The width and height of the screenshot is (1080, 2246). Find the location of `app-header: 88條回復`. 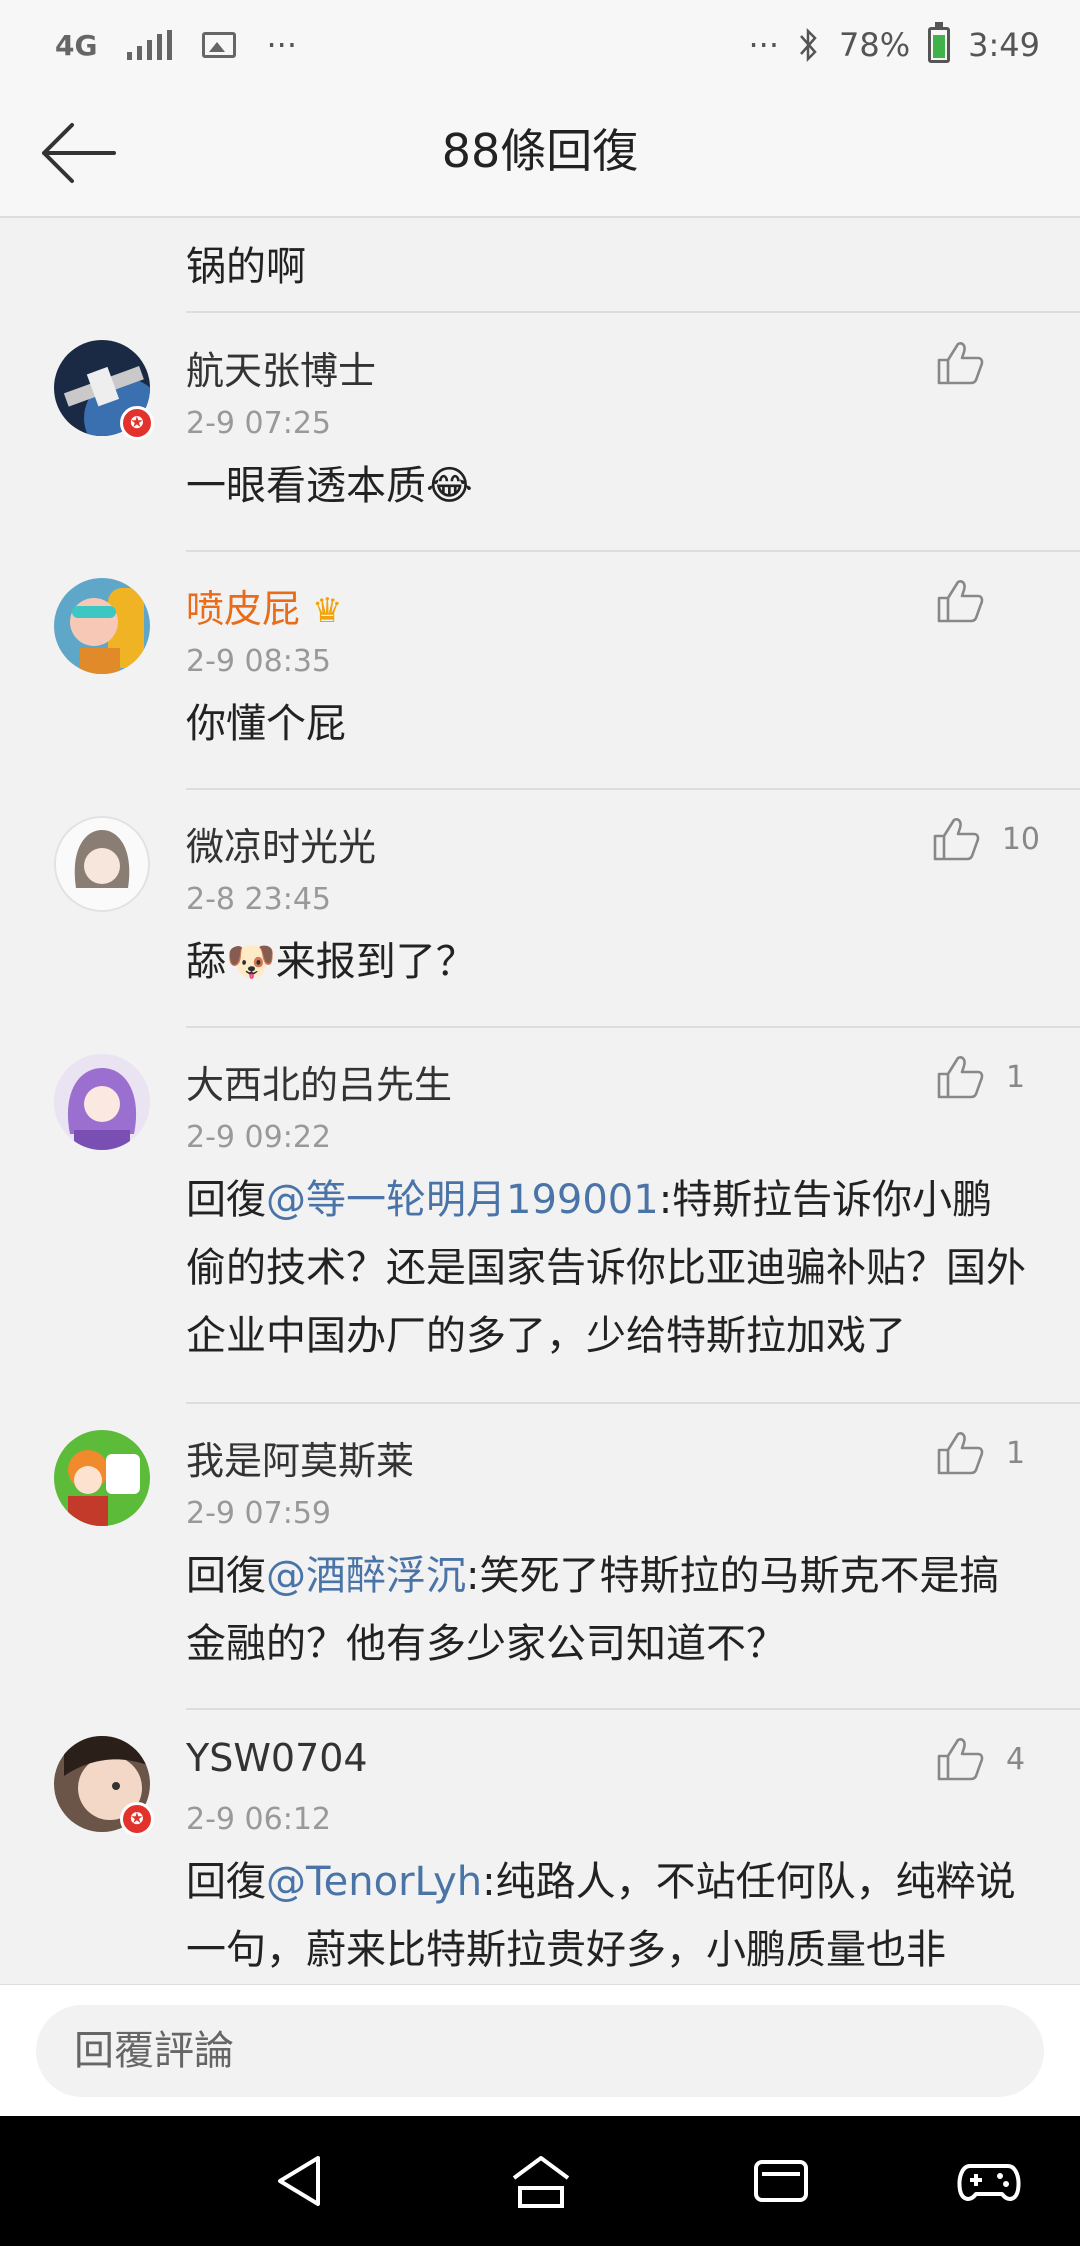

app-header: 88條回復 is located at coordinates (540, 154).